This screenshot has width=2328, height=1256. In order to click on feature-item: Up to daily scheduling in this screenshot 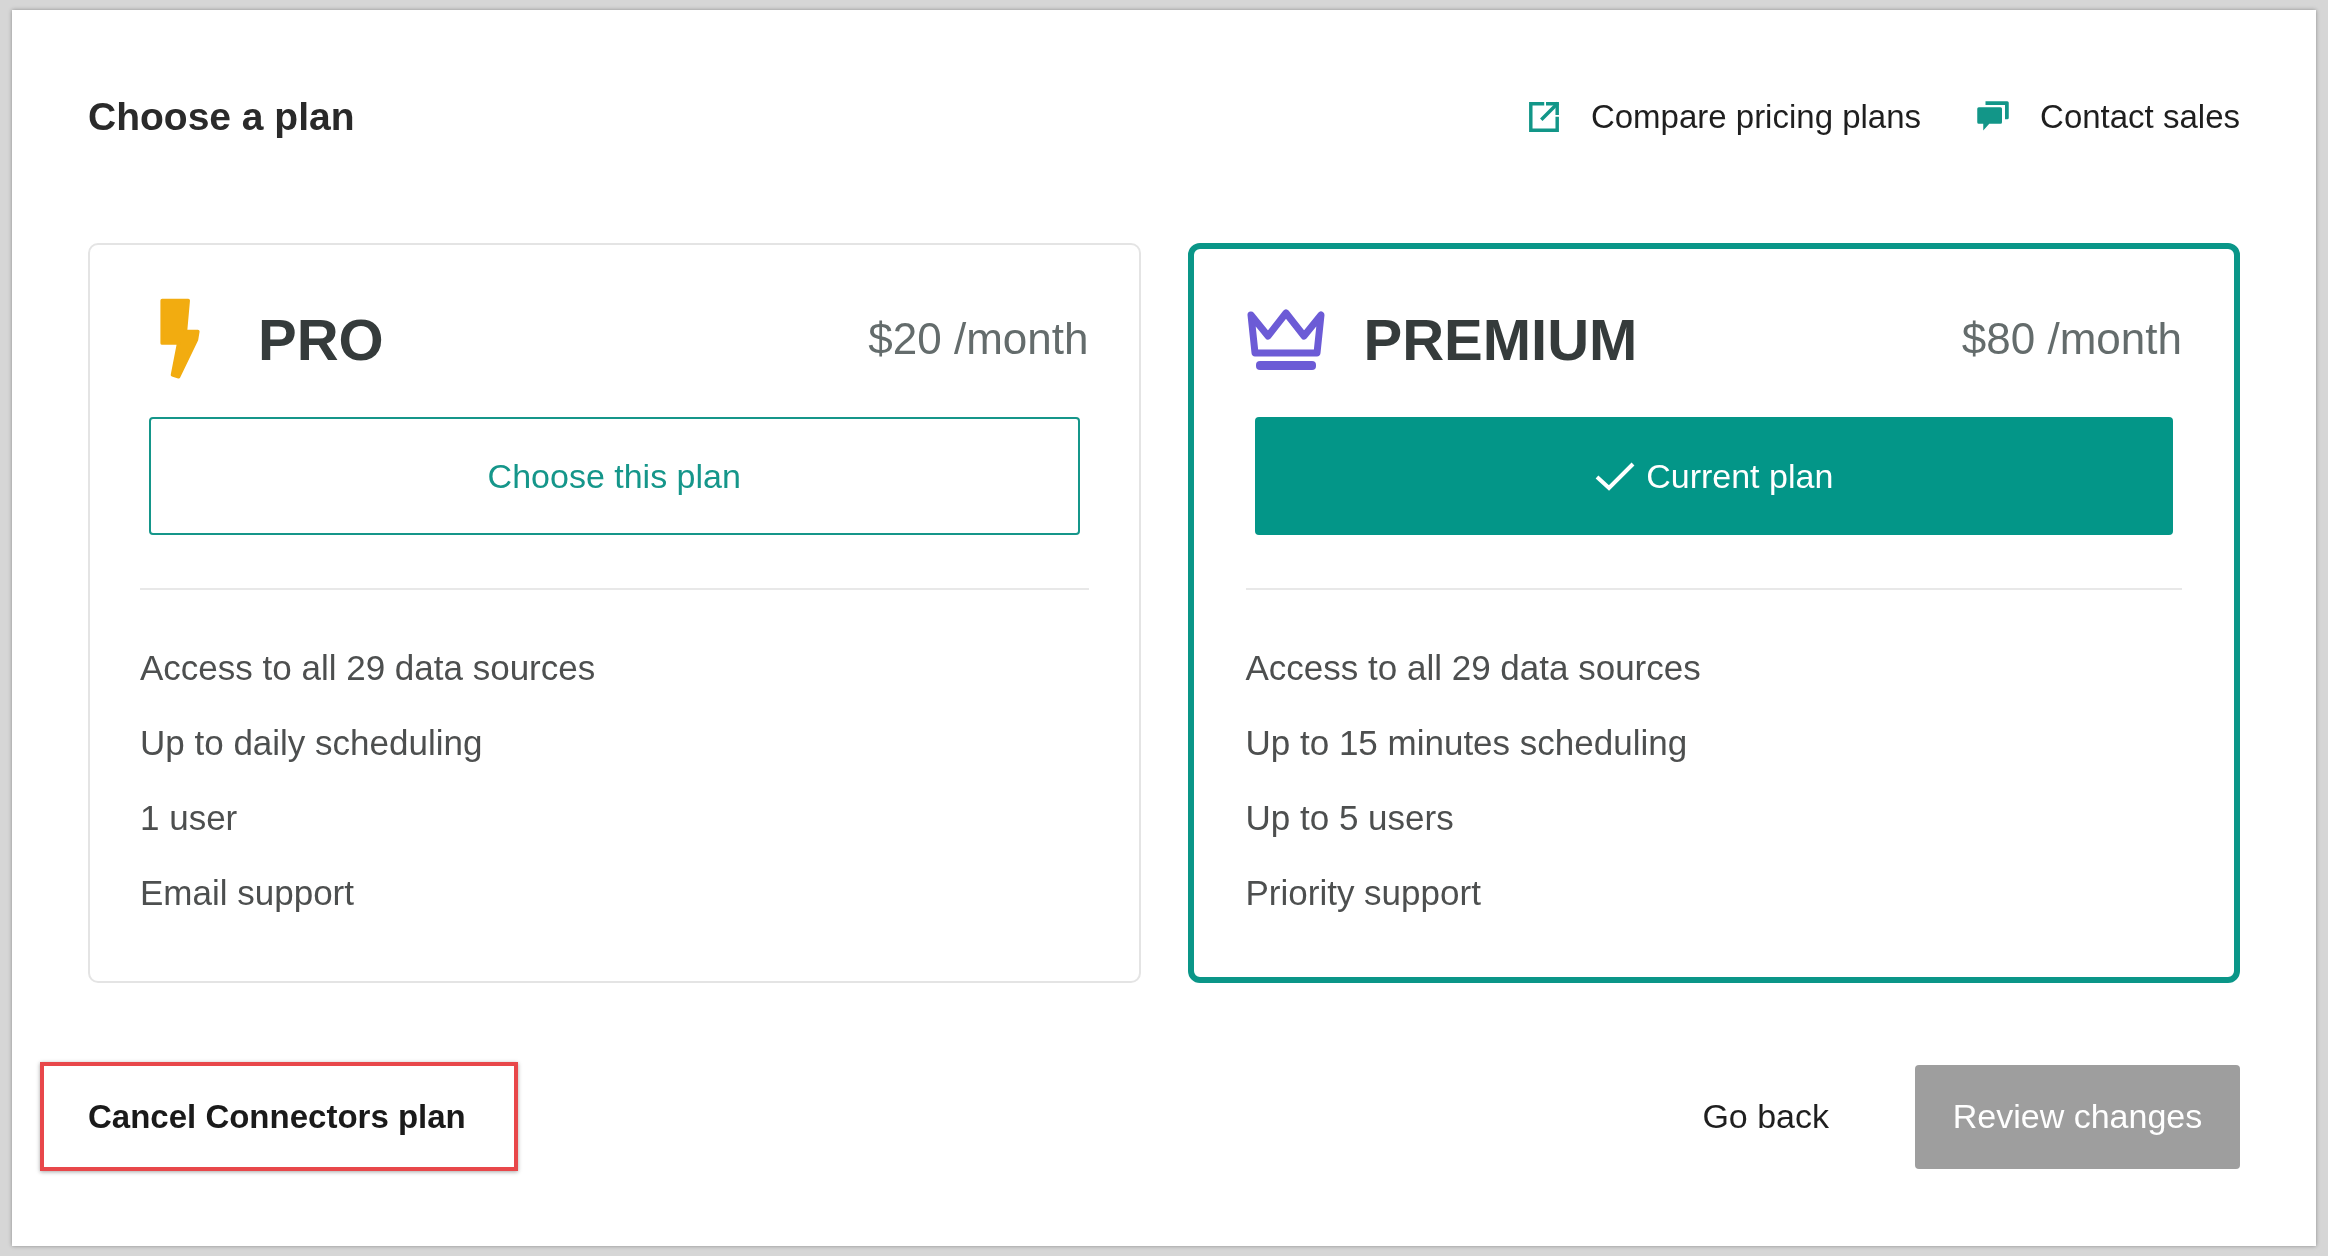, I will do `click(312, 743)`.